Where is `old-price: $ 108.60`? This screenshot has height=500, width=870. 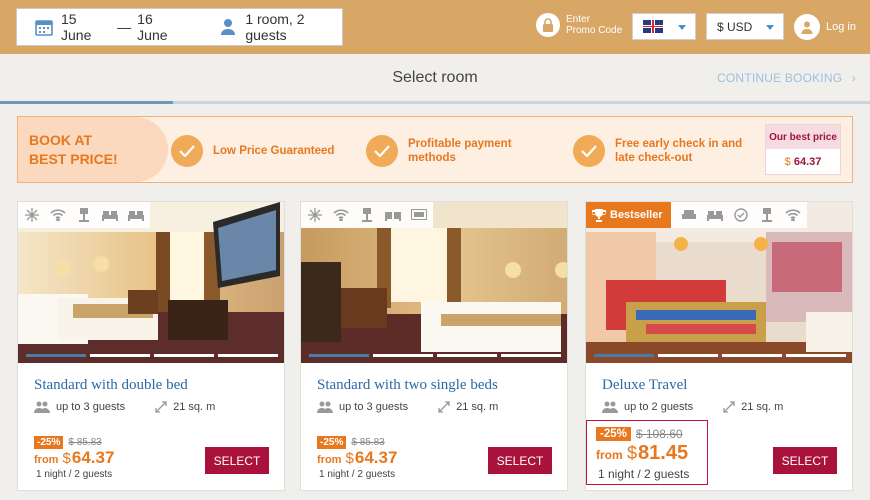 old-price: $ 108.60 is located at coordinates (659, 434).